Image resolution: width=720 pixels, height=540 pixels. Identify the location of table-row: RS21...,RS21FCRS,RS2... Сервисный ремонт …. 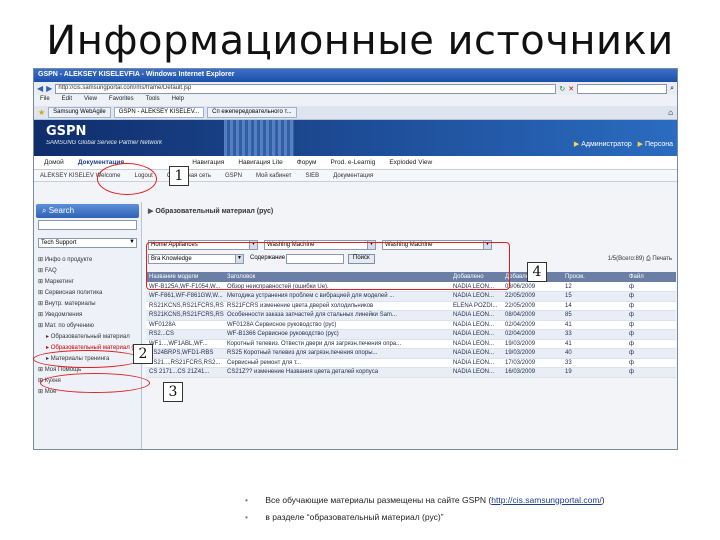
(411, 363).